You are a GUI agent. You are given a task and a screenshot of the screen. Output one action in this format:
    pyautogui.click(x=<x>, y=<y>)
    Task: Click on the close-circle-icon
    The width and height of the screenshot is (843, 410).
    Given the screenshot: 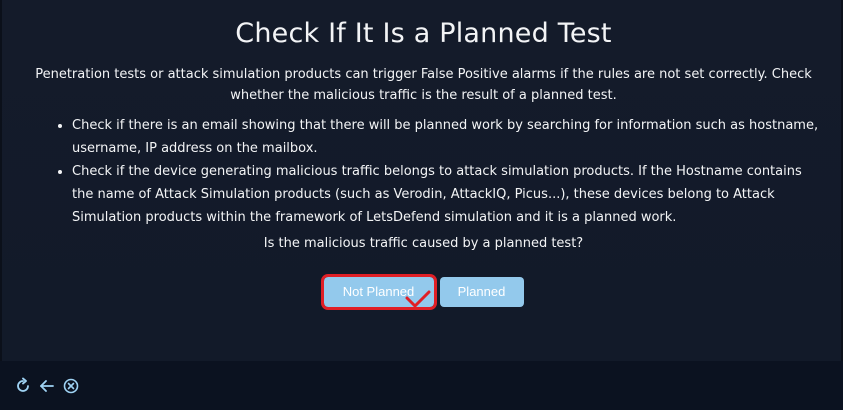 What is the action you would take?
    pyautogui.click(x=71, y=386)
    